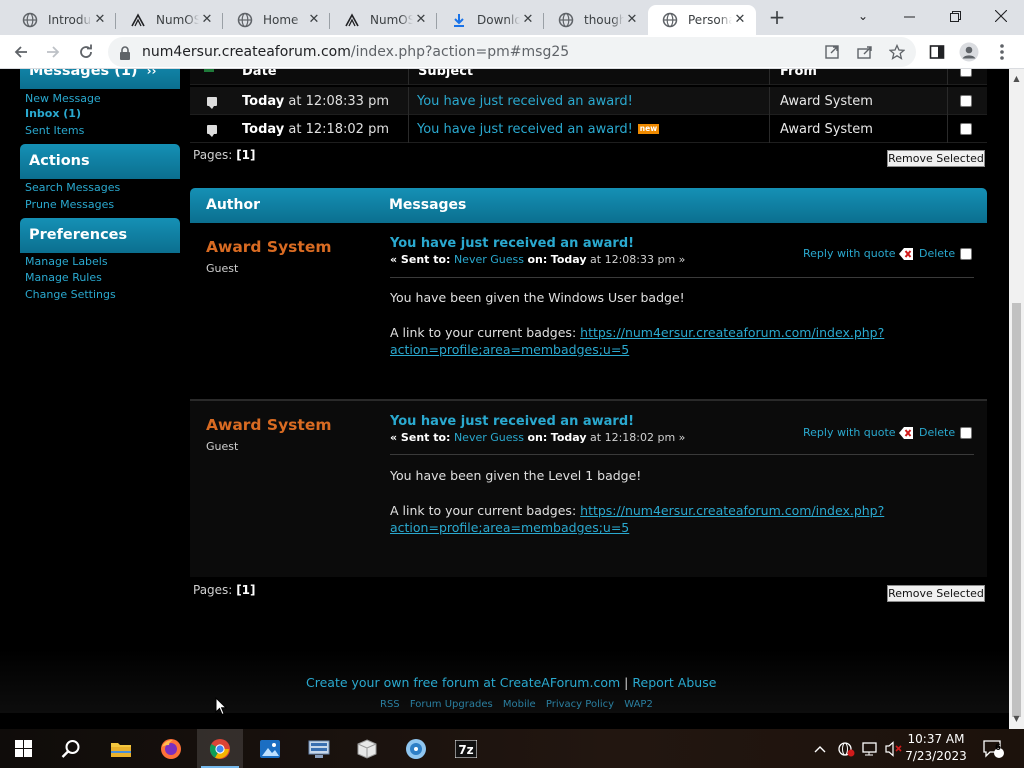 The height and width of the screenshot is (768, 1024). Describe the element at coordinates (832, 52) in the screenshot. I see `open-in-app-icon` at that location.